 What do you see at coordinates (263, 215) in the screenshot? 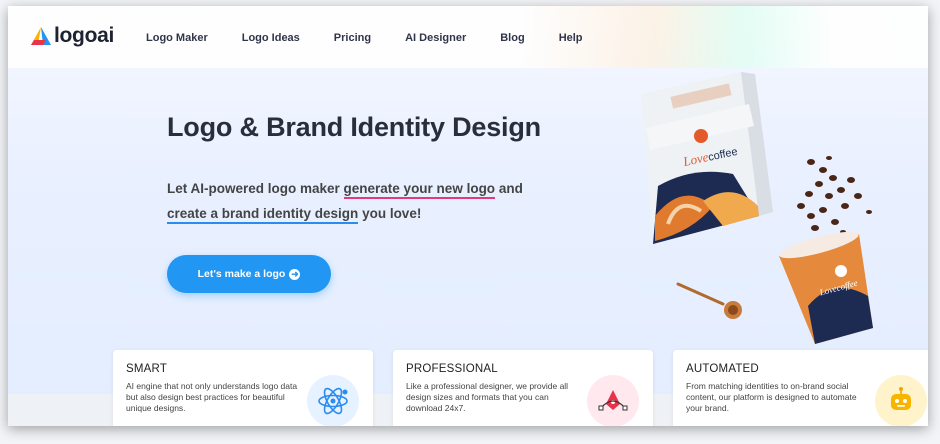
I see `brand-identity-link: create a brand identity design` at bounding box center [263, 215].